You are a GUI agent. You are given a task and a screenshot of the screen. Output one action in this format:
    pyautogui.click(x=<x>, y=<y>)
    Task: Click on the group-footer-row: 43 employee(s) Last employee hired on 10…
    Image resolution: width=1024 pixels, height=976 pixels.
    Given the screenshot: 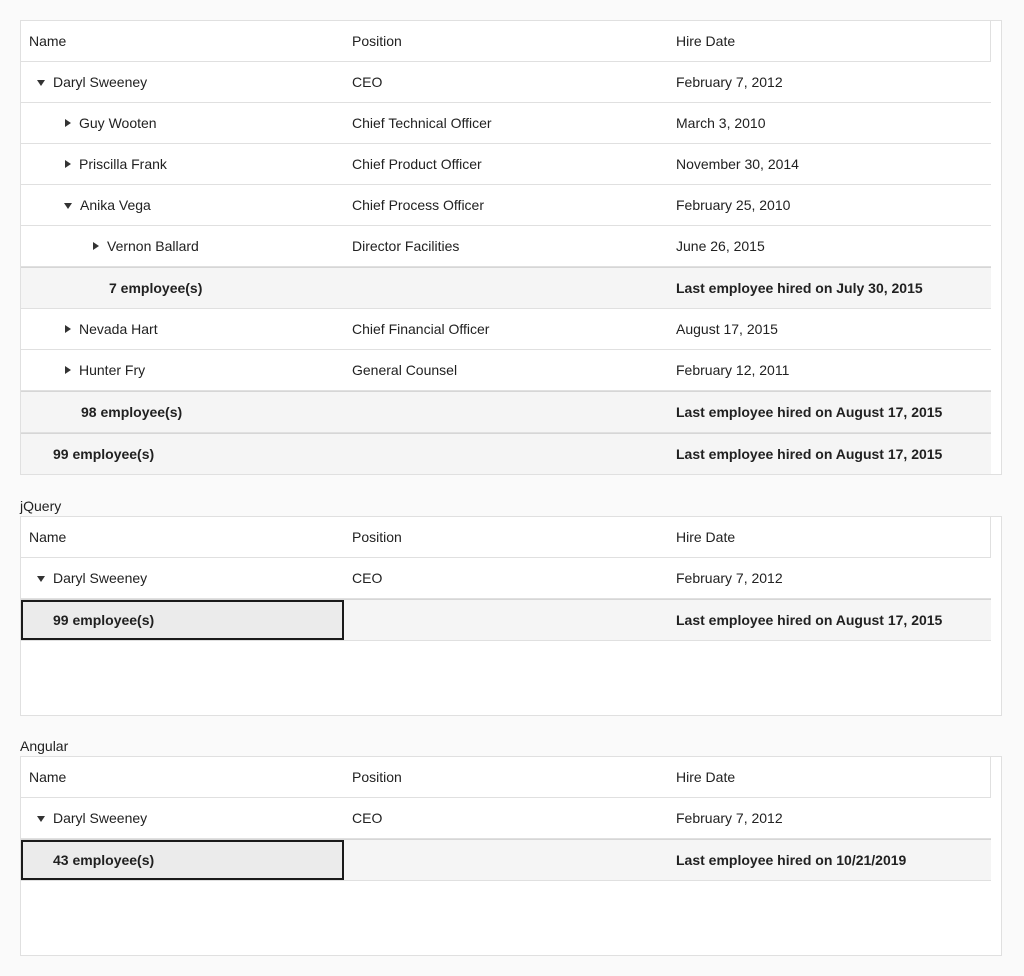 What is the action you would take?
    pyautogui.click(x=506, y=860)
    